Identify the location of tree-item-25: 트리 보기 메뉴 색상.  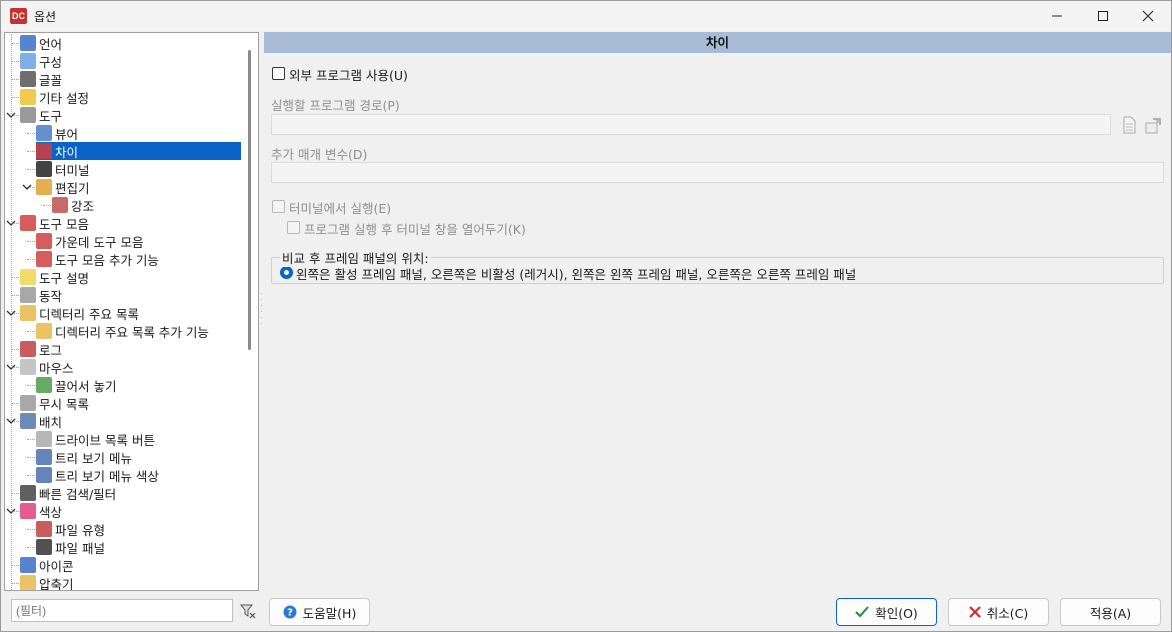
(138, 475).